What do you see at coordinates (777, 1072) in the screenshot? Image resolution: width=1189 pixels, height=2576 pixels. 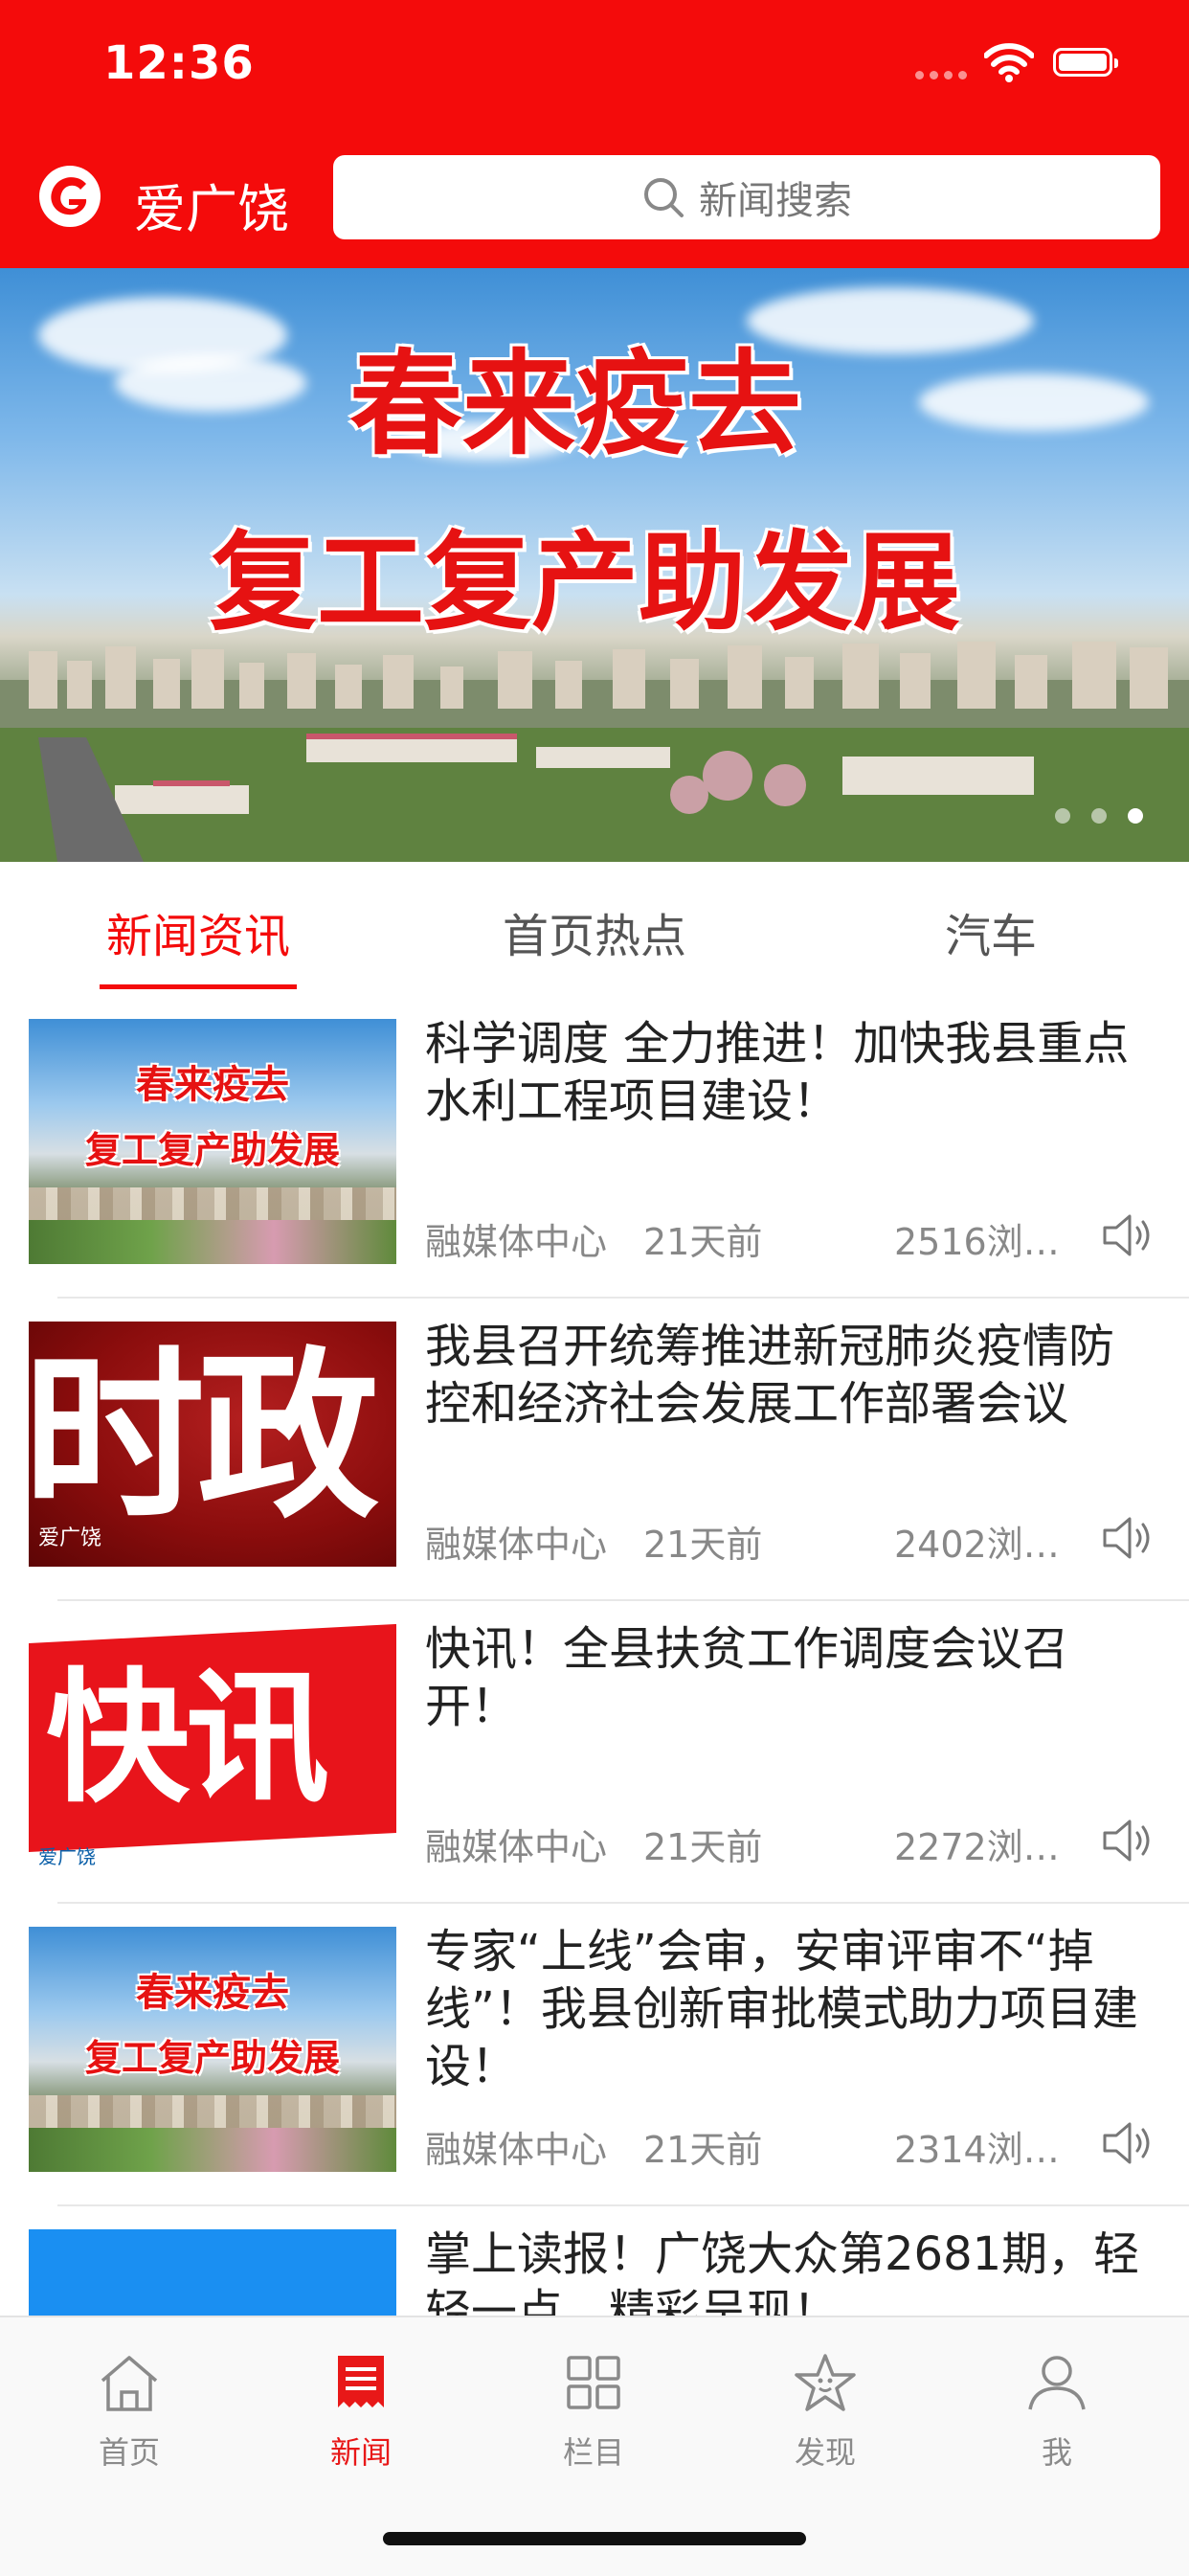 I see `news-title: 科学调度 全力推进！加快我县重点水利工程项目建设！` at bounding box center [777, 1072].